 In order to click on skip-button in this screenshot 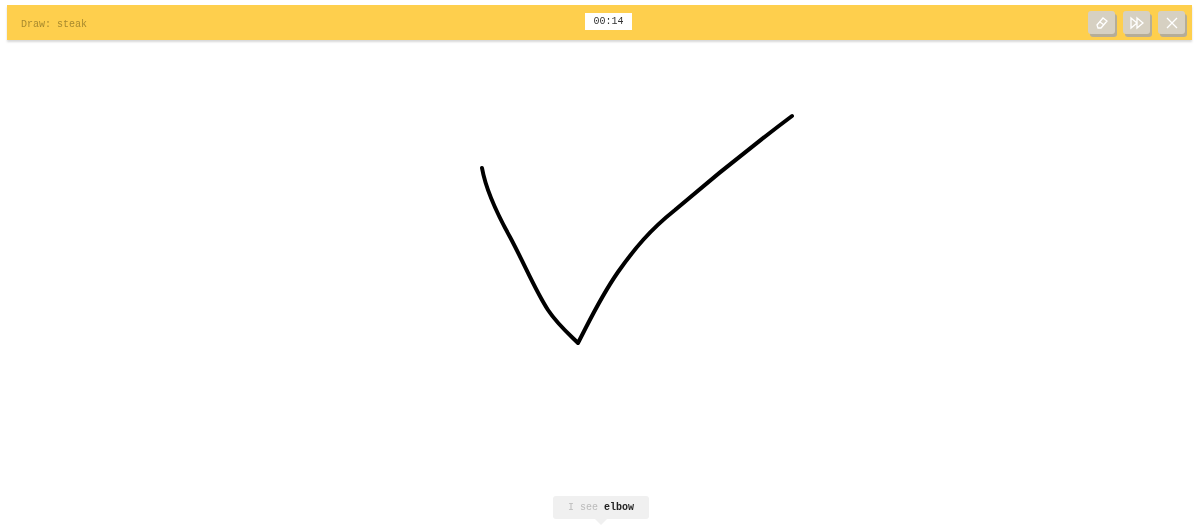, I will do `click(1136, 22)`.